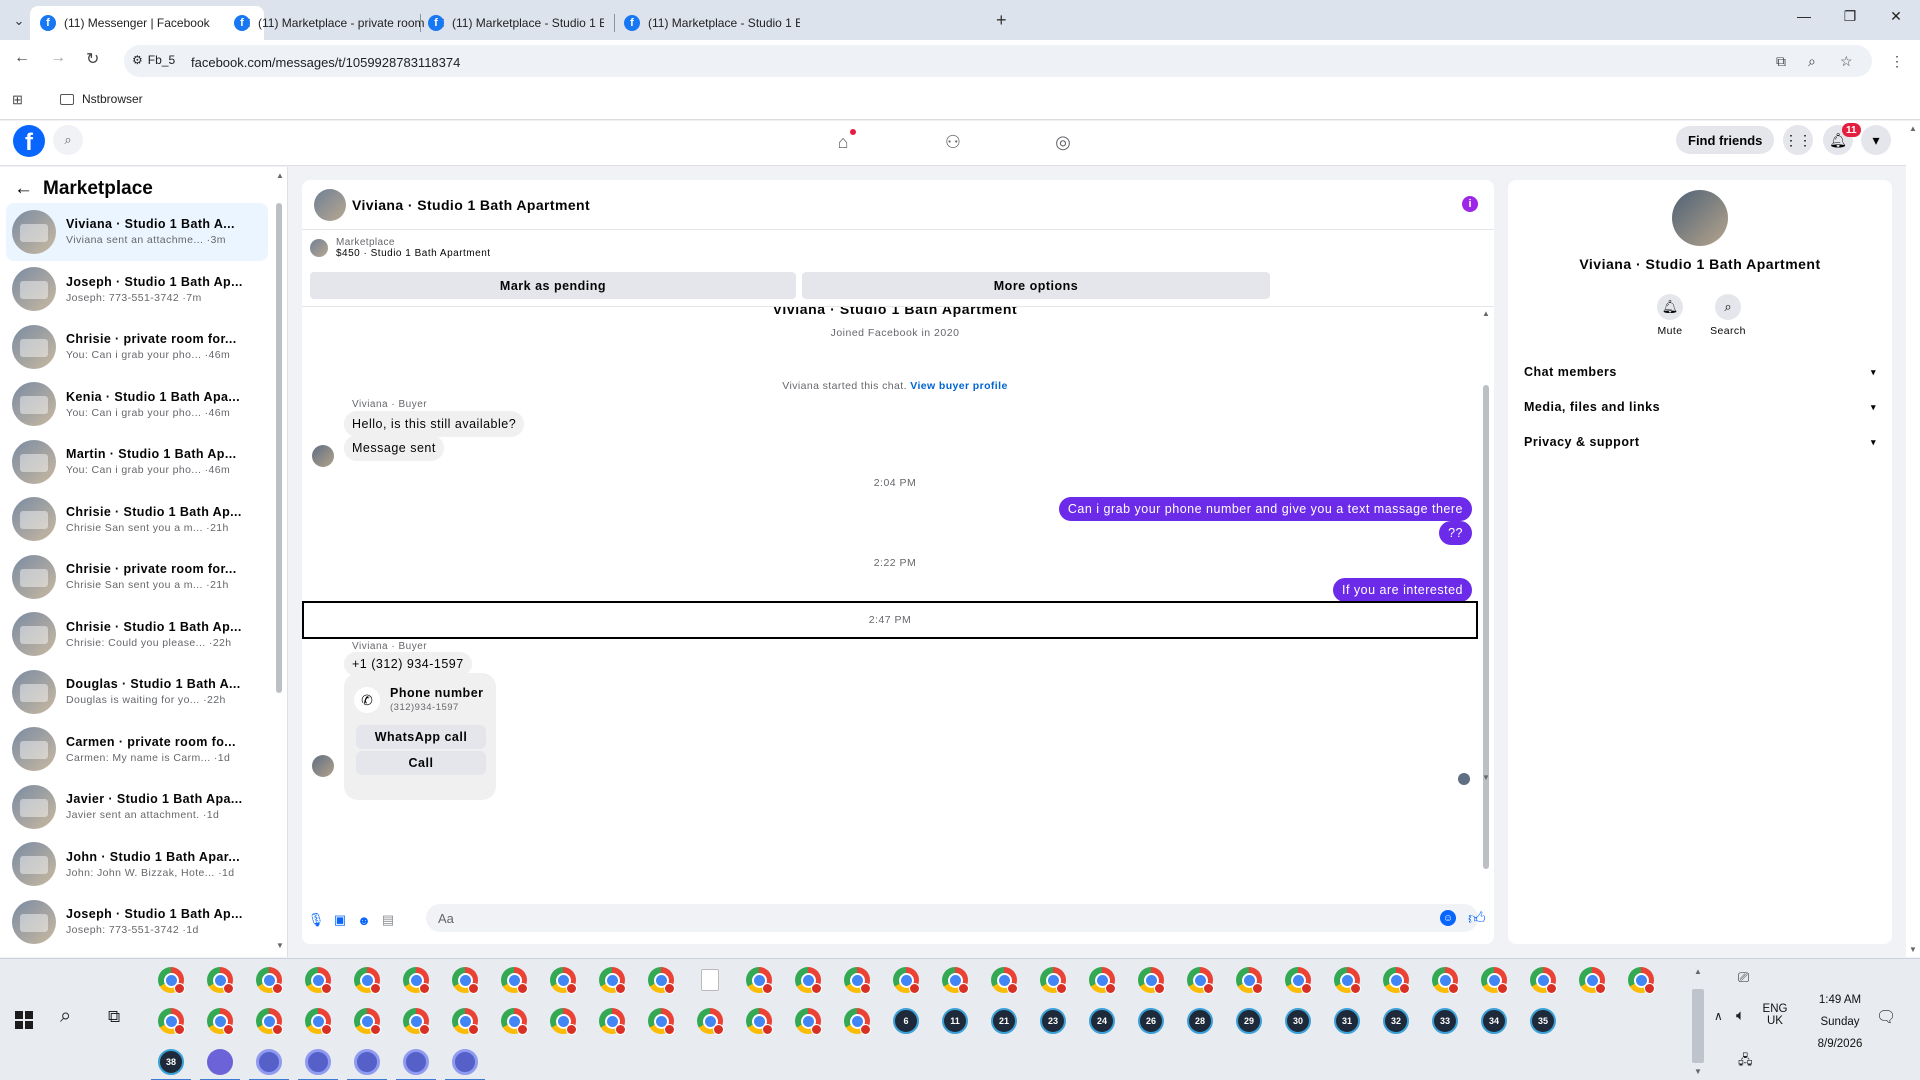 This screenshot has width=1920, height=1080. What do you see at coordinates (1470, 204) in the screenshot?
I see `info-icon: i` at bounding box center [1470, 204].